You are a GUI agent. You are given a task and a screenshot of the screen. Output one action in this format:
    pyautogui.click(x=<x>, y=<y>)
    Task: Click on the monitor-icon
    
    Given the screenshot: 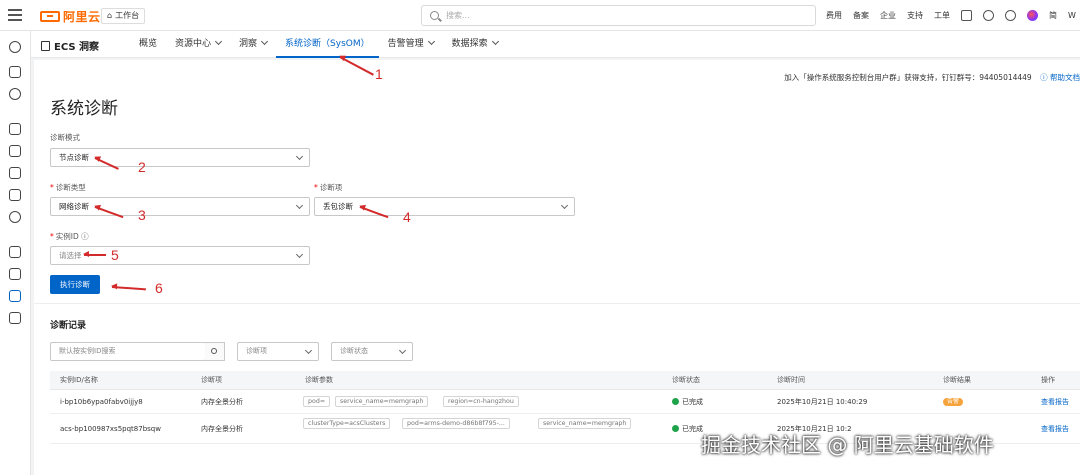 What is the action you would take?
    pyautogui.click(x=15, y=173)
    